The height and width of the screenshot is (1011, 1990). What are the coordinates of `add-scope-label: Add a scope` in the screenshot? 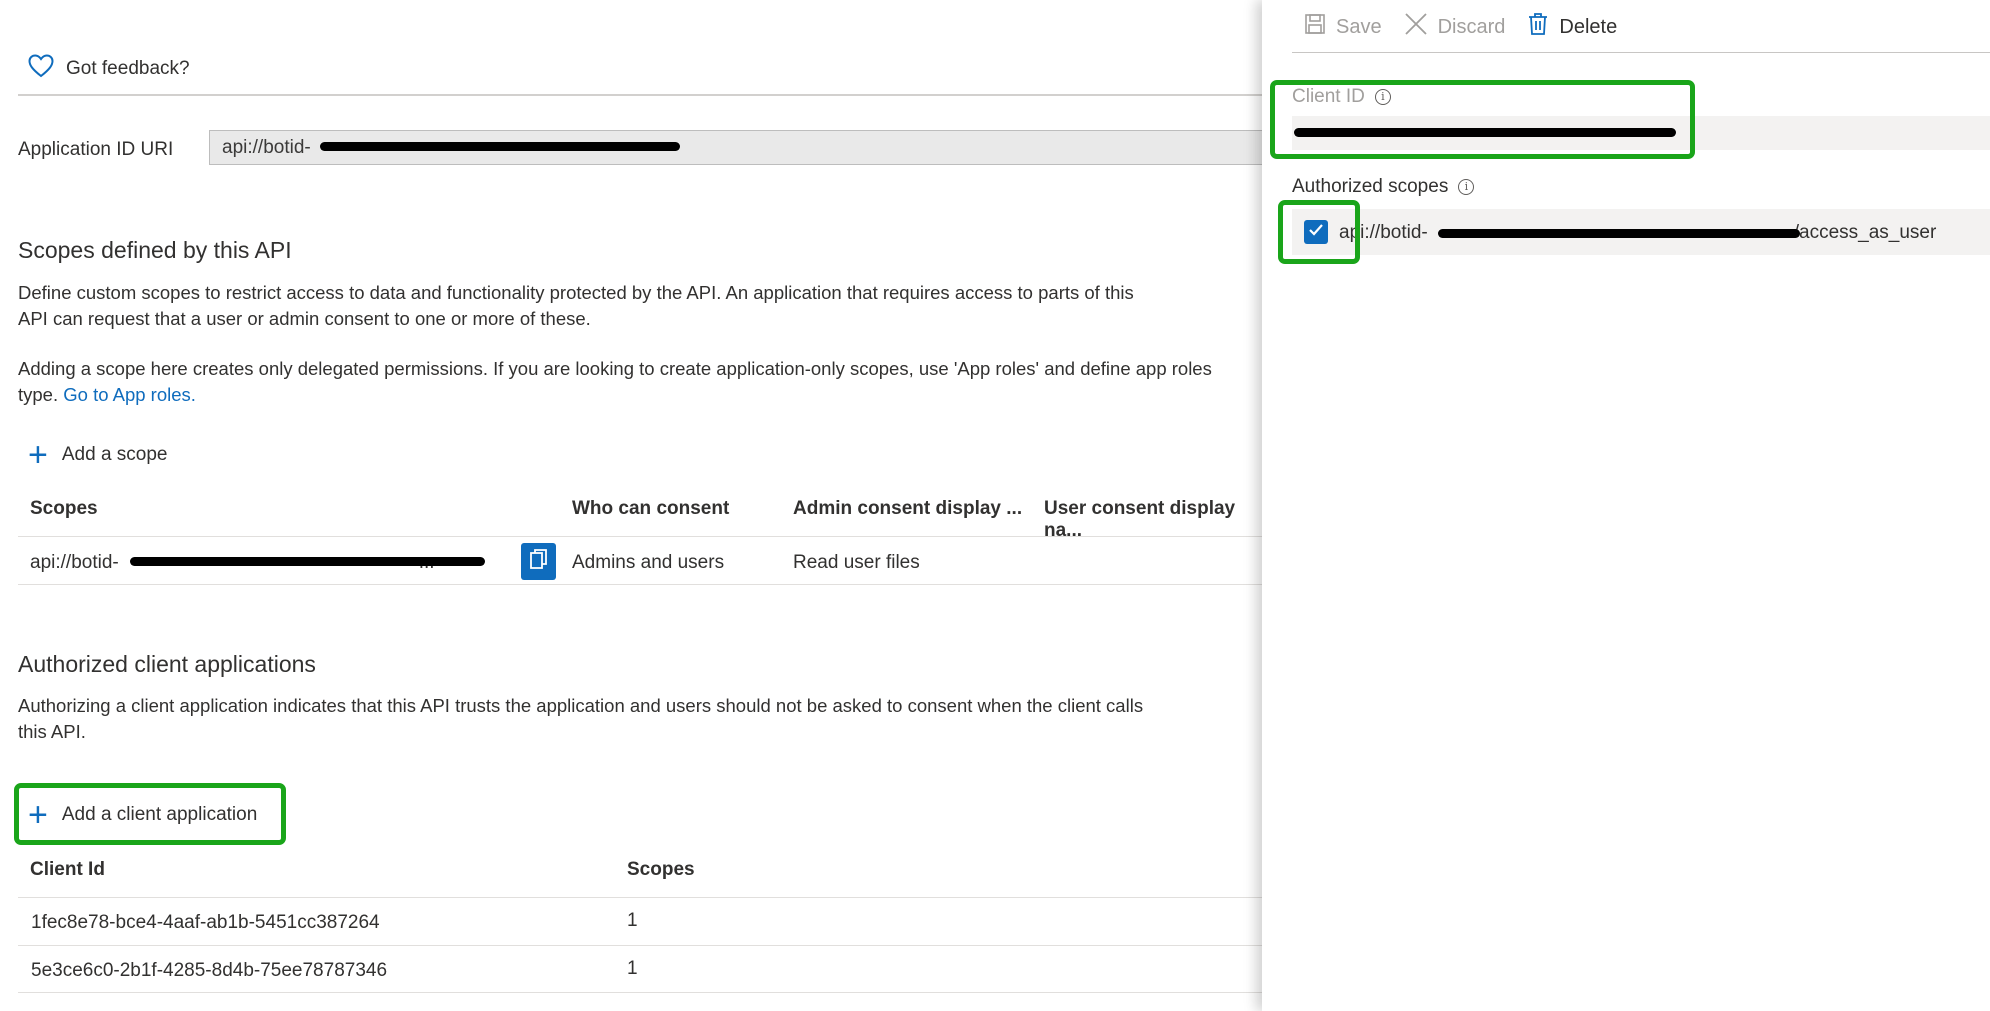 It's located at (114, 454).